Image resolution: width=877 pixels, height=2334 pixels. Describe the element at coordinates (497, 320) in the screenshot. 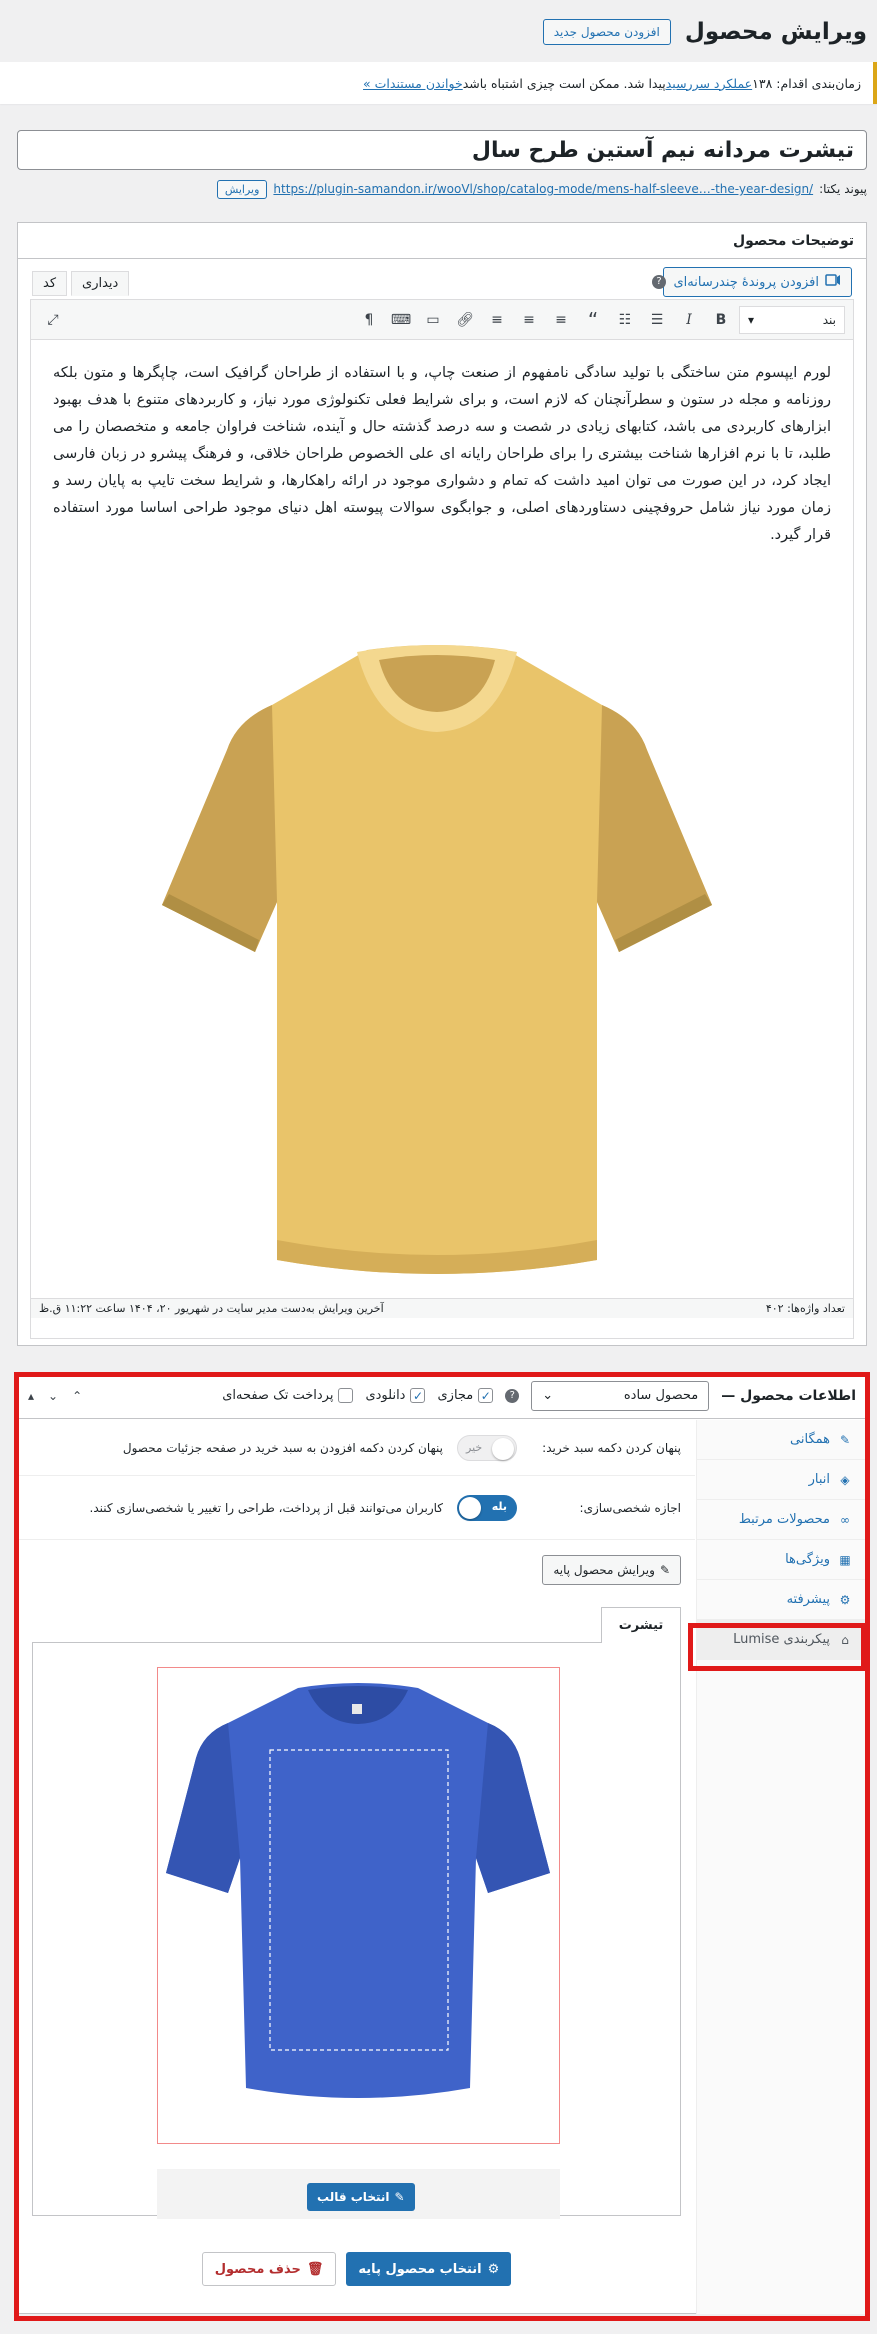

I see `align-right-icon: ≡` at that location.